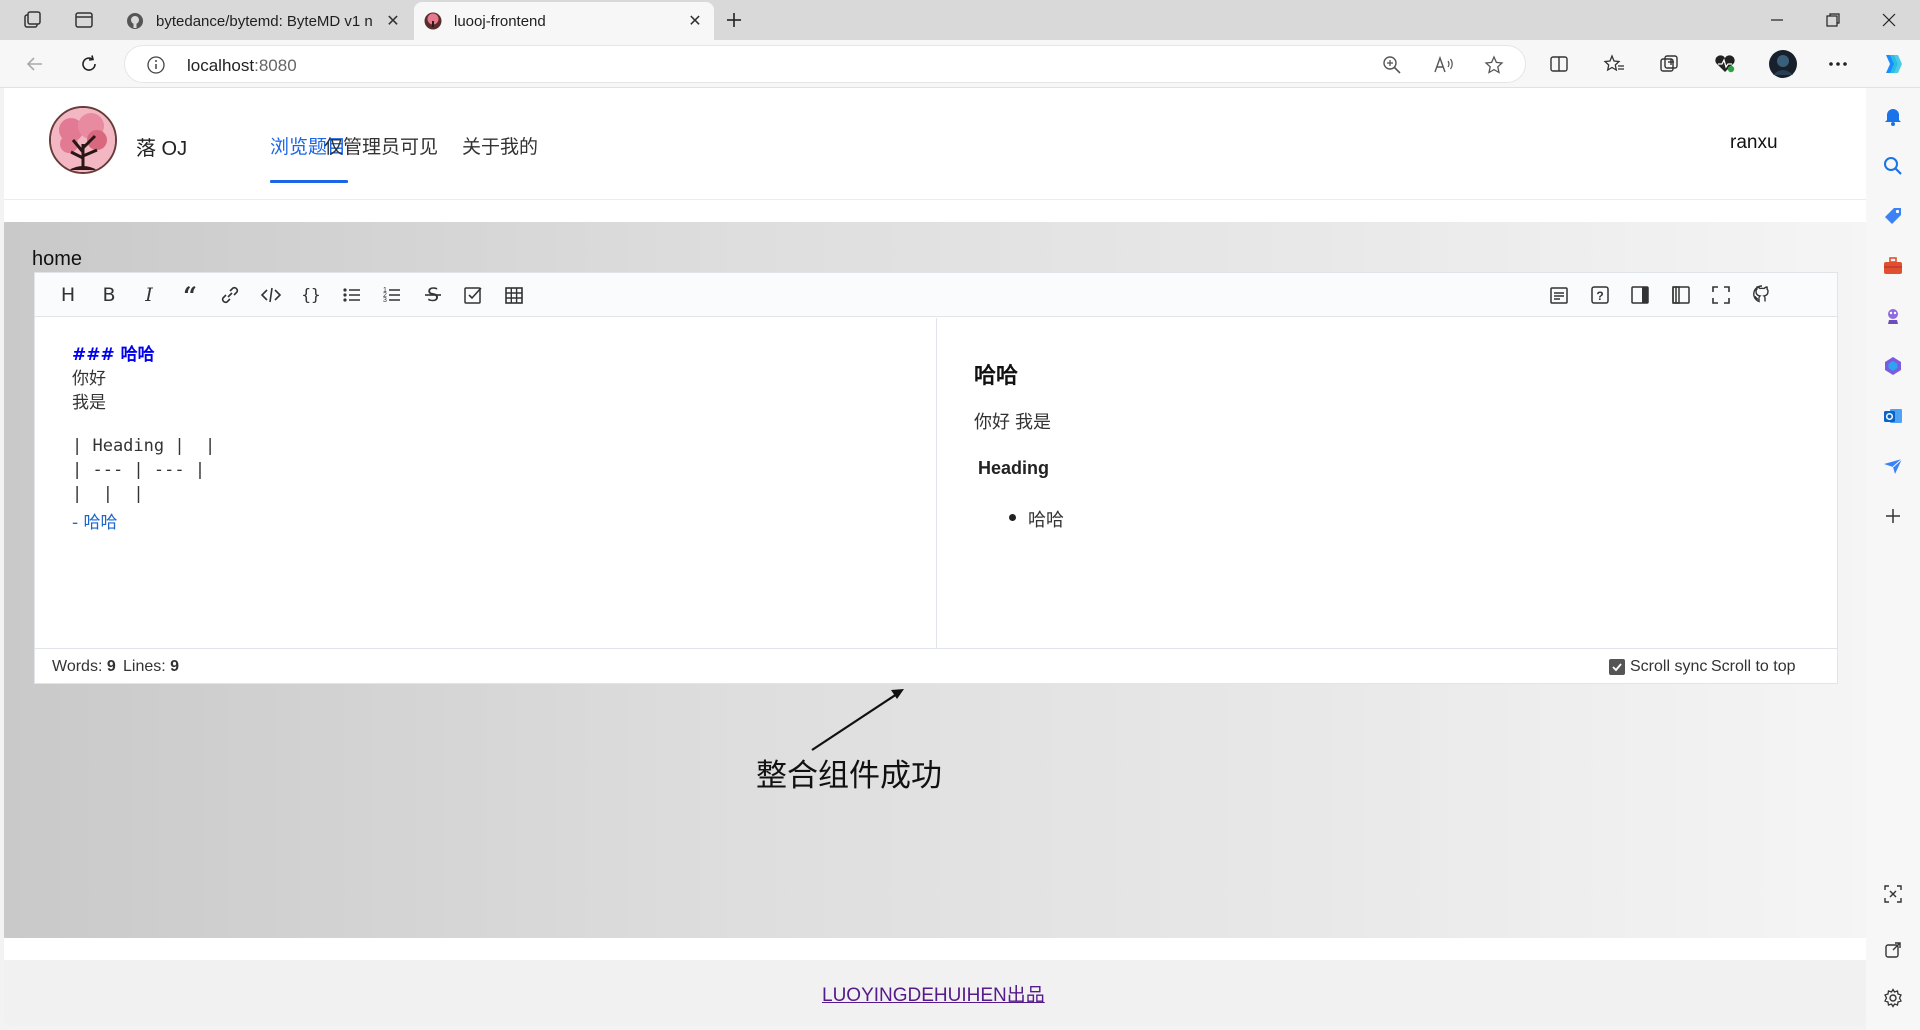  Describe the element at coordinates (381, 145) in the screenshot. I see `menu-admin-only: 仅管理员可见` at that location.